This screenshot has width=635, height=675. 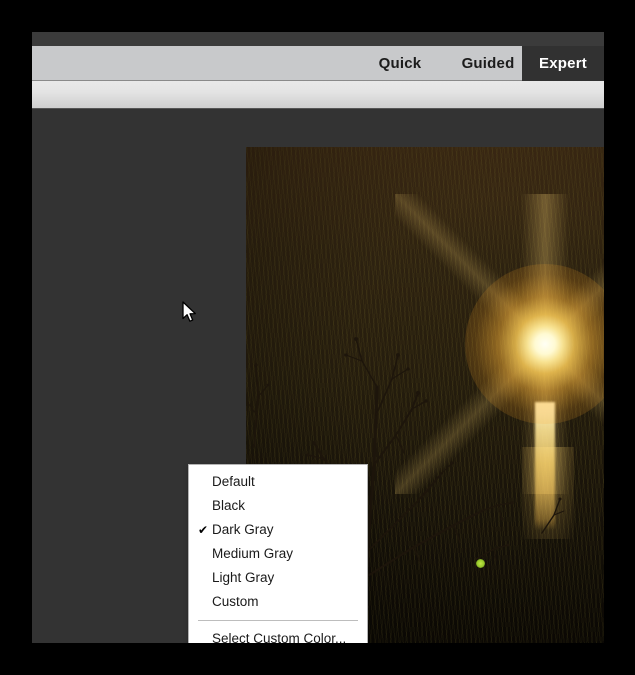 I want to click on checkmark-icon: ✔, so click(x=203, y=530).